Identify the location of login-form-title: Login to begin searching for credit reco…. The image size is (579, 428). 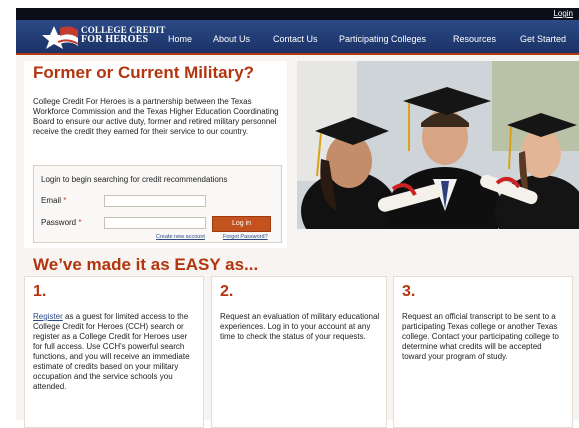
(134, 179).